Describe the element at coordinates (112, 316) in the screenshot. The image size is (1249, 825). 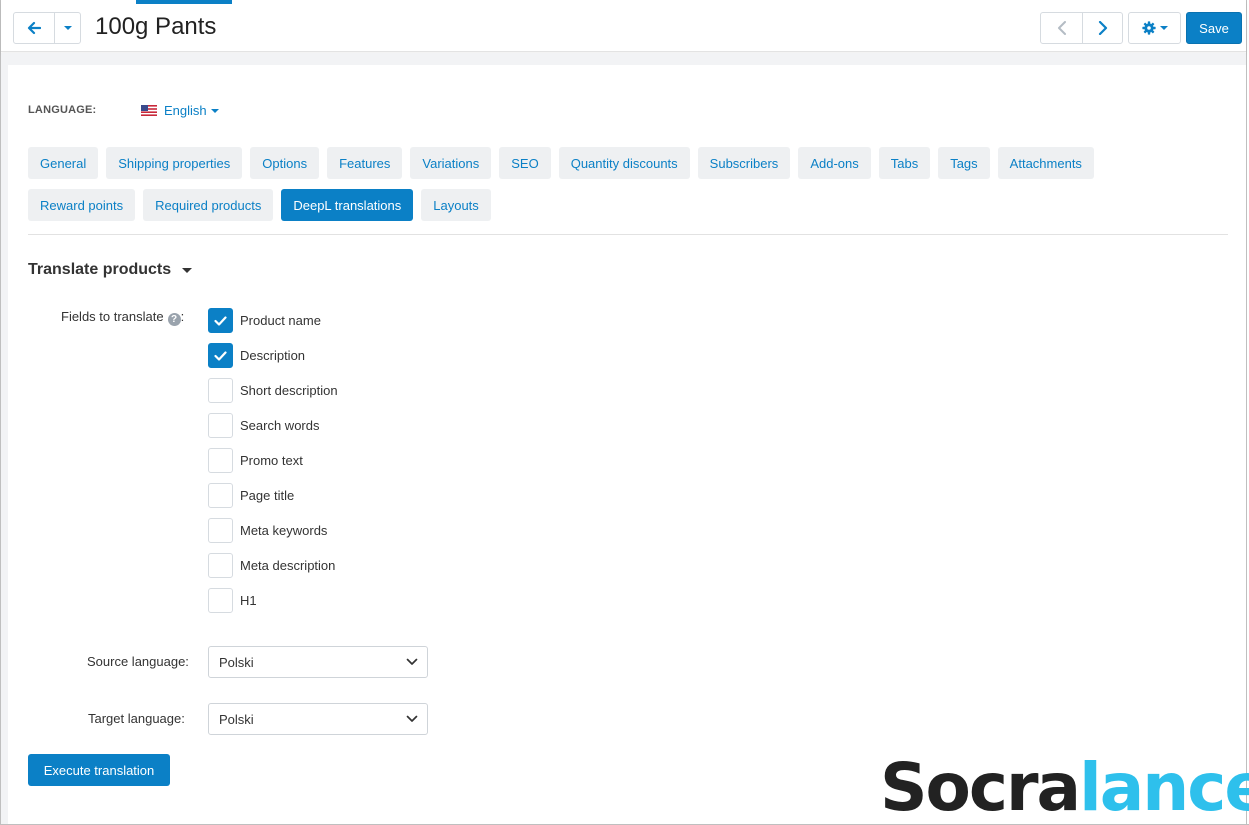
I see `fields-to-translate-text: Fields to translate` at that location.